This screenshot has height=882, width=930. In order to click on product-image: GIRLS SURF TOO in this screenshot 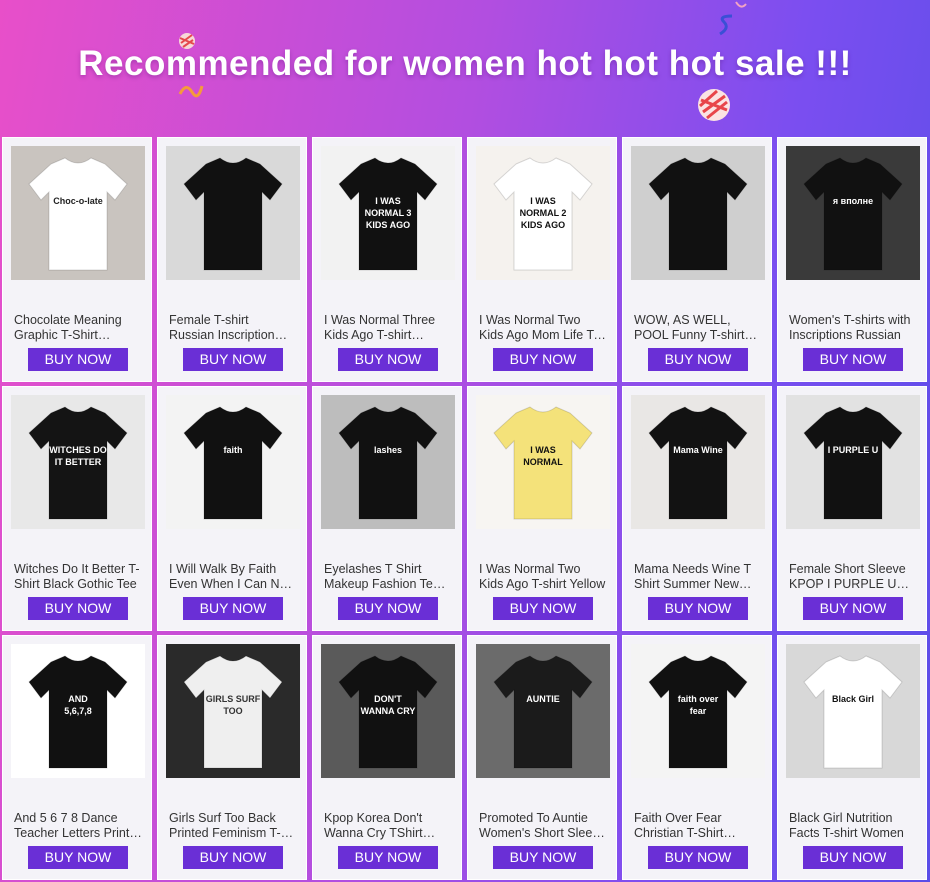, I will do `click(233, 711)`.